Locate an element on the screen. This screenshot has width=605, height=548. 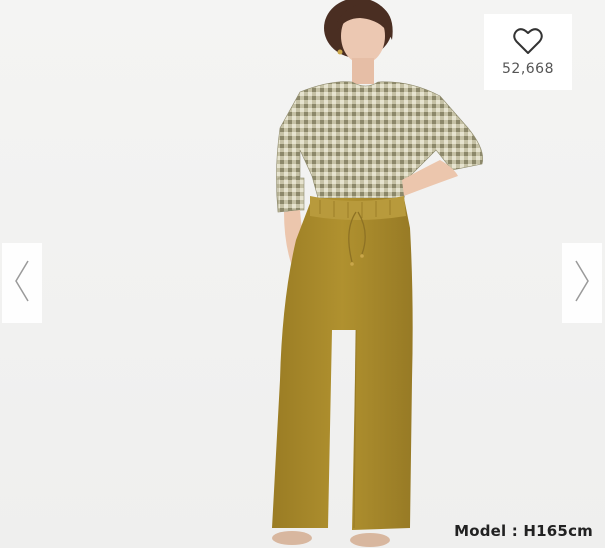
chevron-right-icon is located at coordinates (582, 283).